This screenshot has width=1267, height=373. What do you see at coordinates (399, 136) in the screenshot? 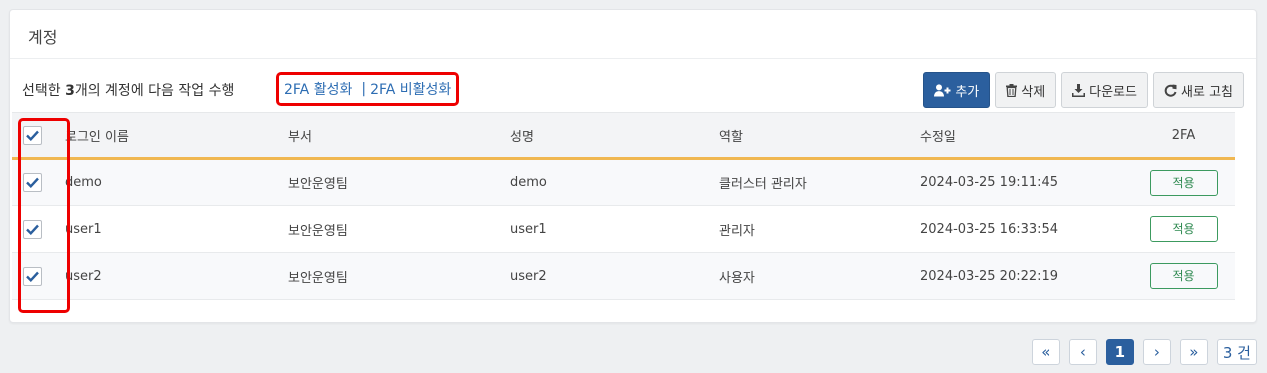
I see `column-header-dept: 부서` at bounding box center [399, 136].